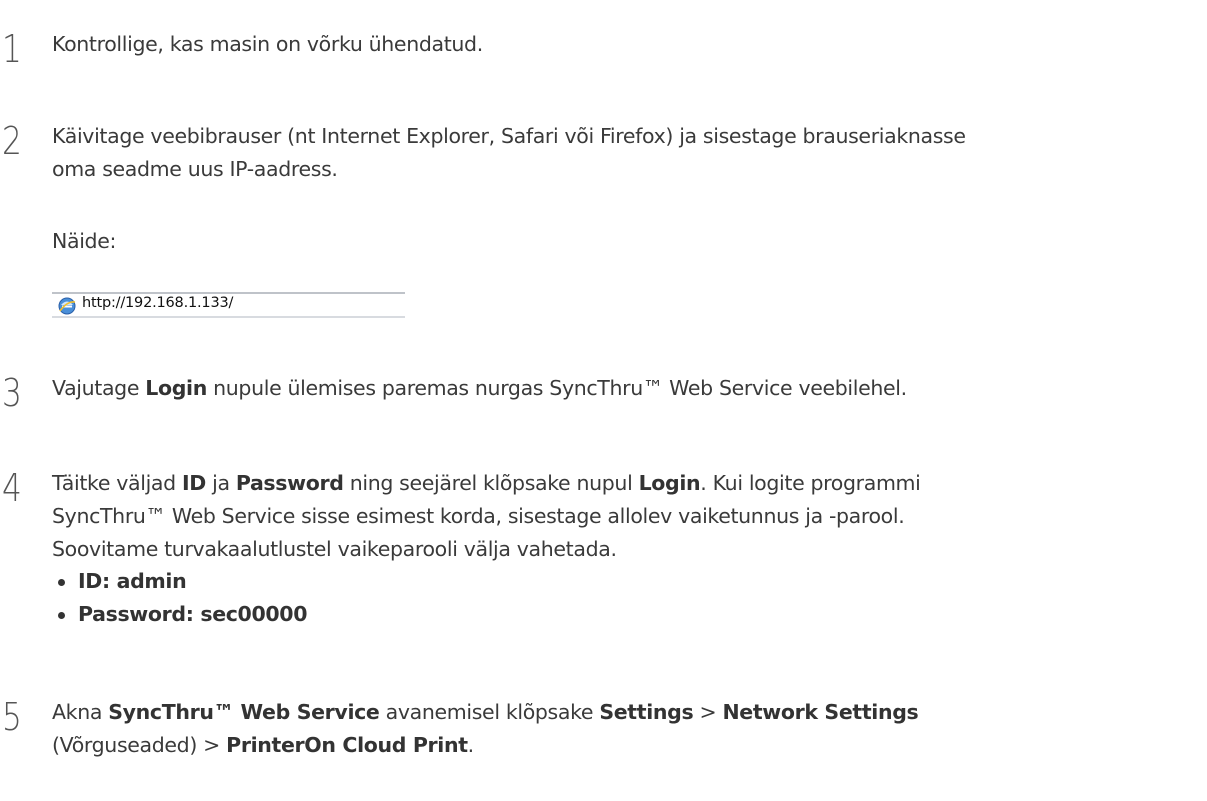 The height and width of the screenshot is (801, 1207). I want to click on text-segment: Akna, so click(80, 712).